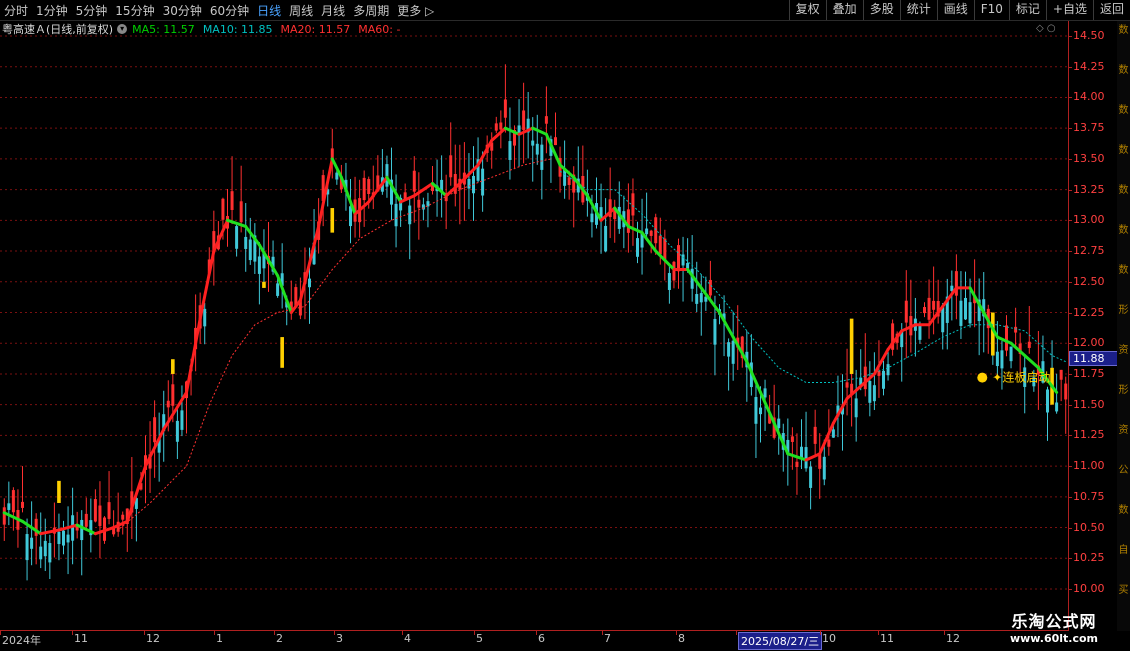 The width and height of the screenshot is (1130, 651). What do you see at coordinates (829, 638) in the screenshot?
I see `date-label: 10` at bounding box center [829, 638].